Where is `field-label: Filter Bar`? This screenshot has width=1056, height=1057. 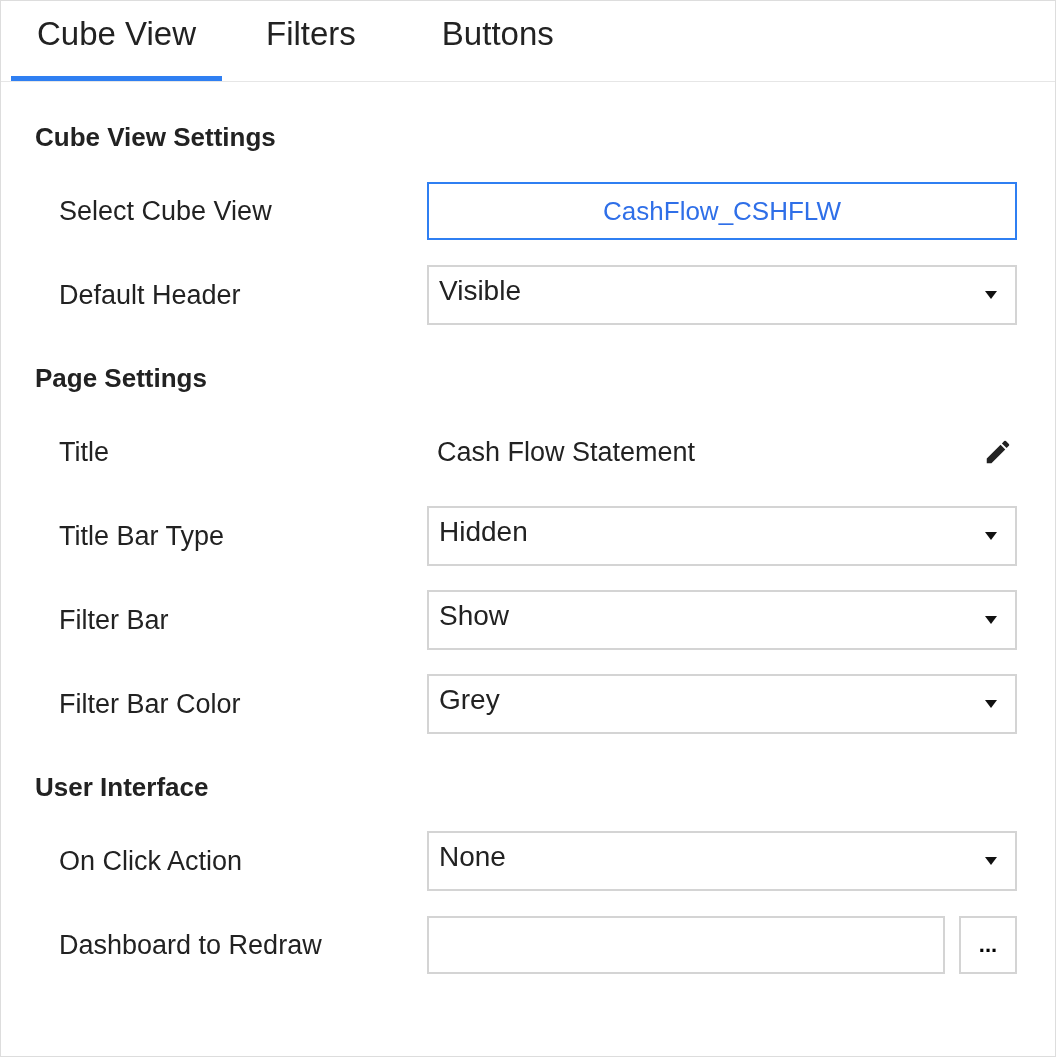 field-label: Filter Bar is located at coordinates (114, 620).